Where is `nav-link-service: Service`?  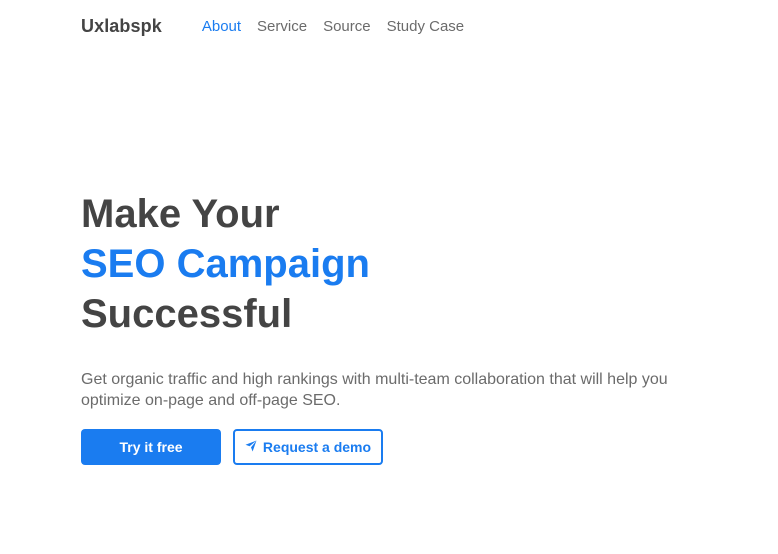 nav-link-service: Service is located at coordinates (282, 26).